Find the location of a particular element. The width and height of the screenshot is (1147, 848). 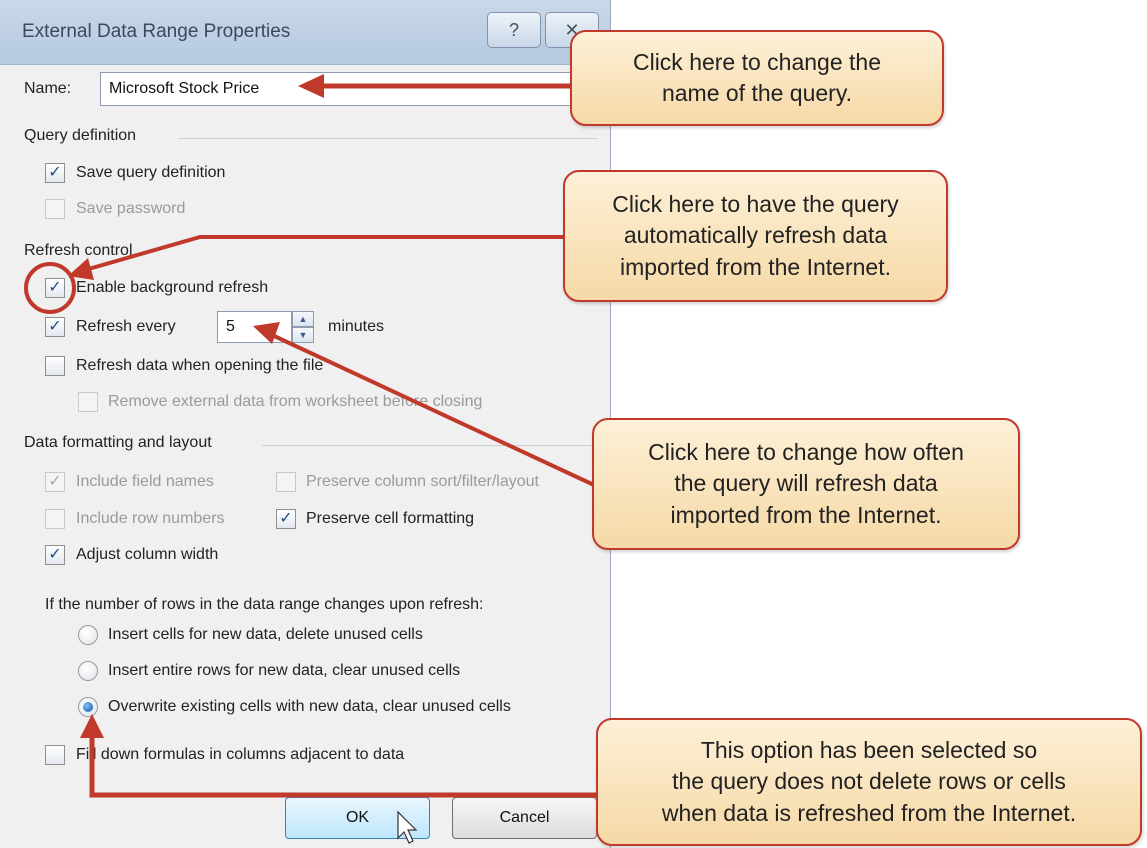

save-password-label: Save password is located at coordinates (131, 208).